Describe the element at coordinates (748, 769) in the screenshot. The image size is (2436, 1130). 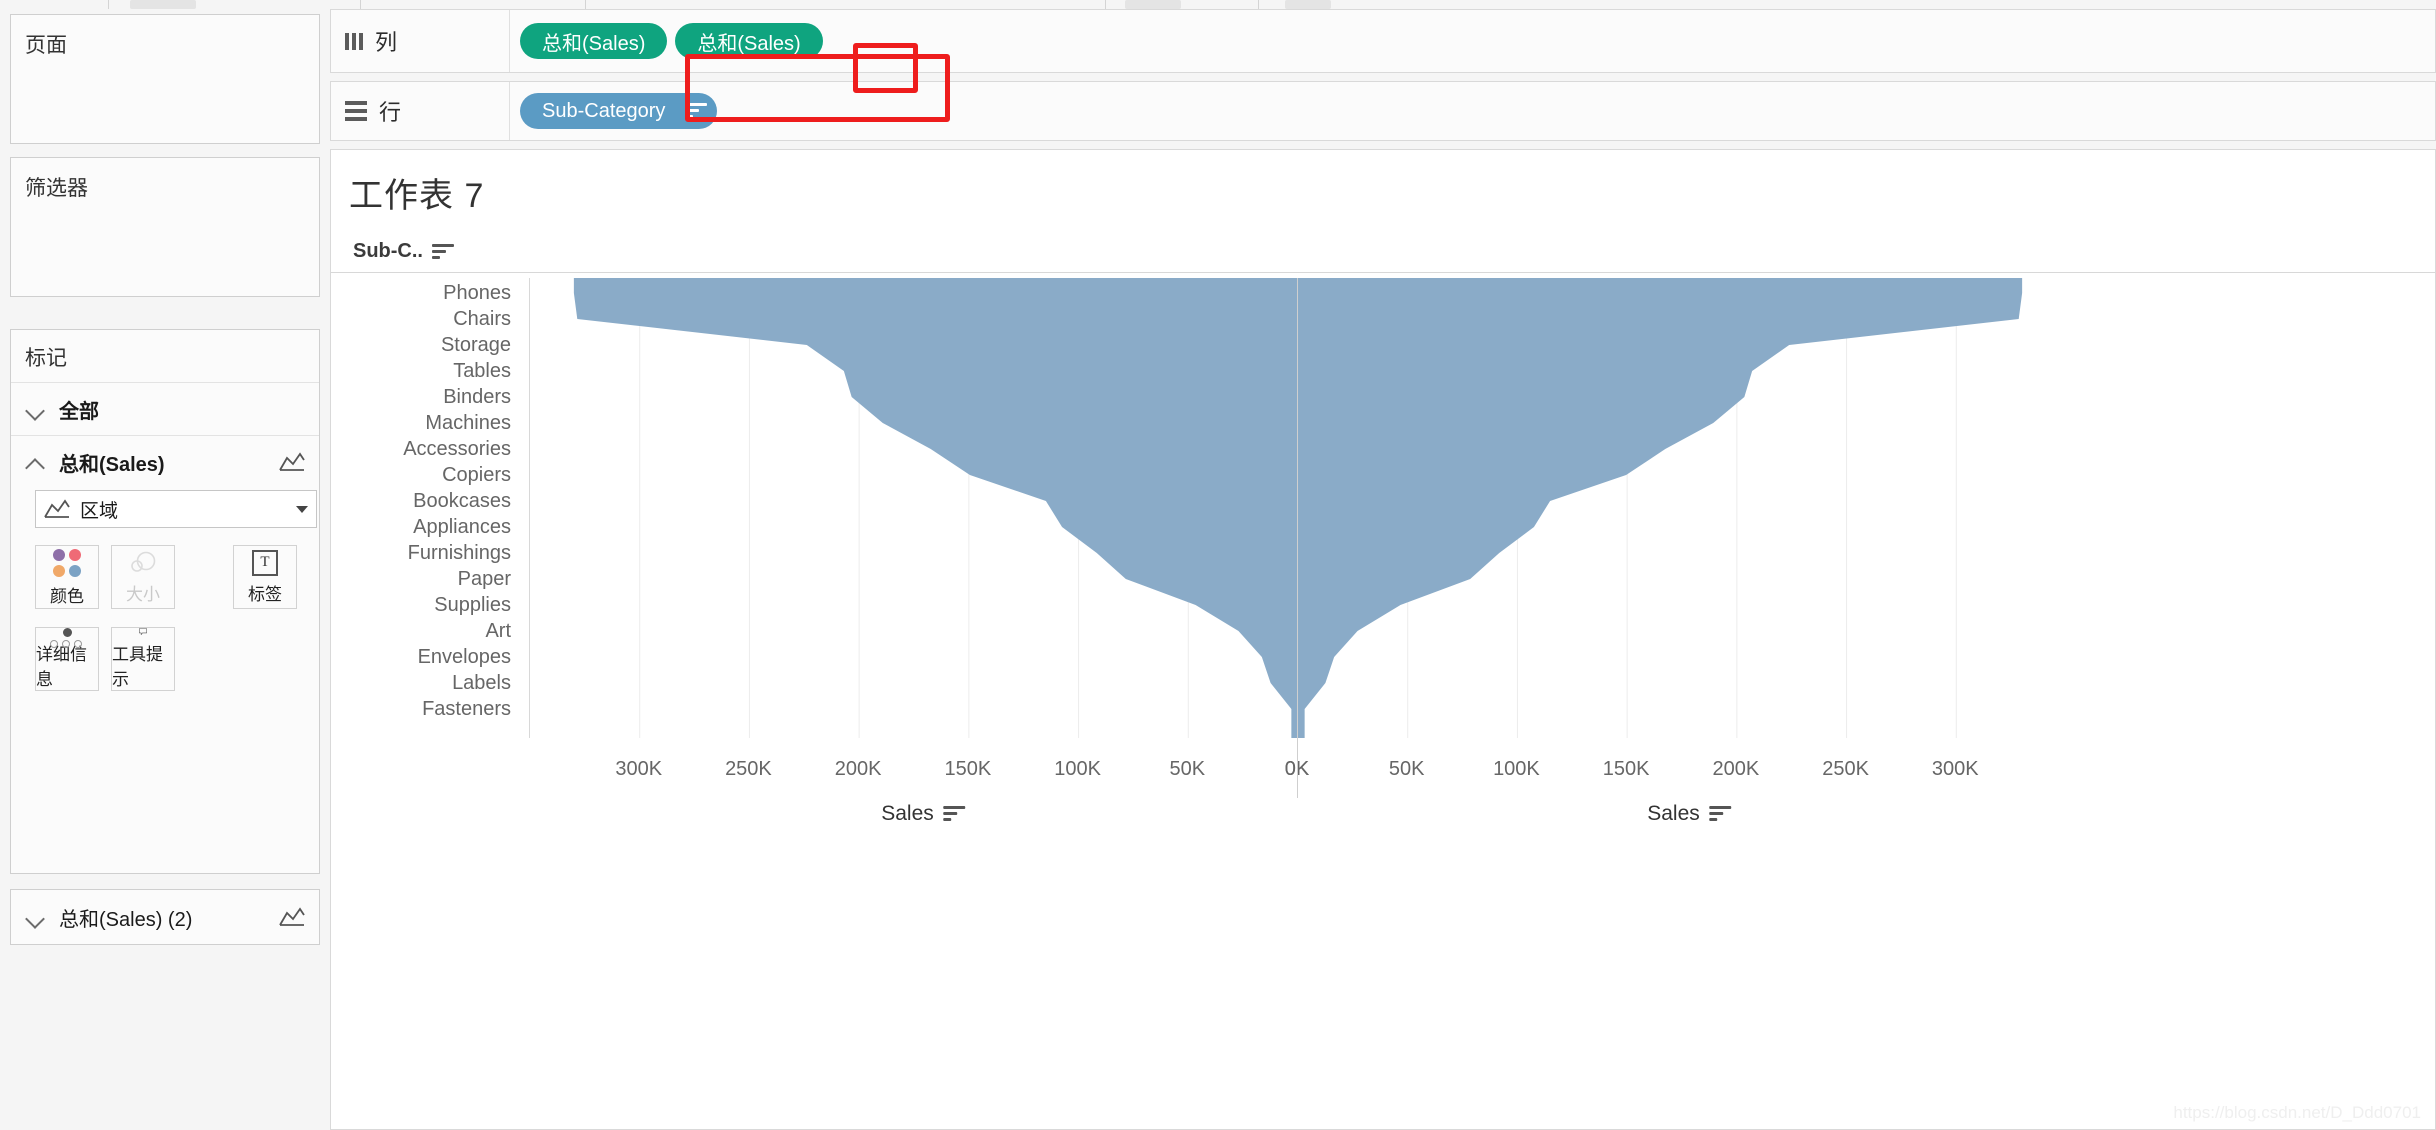
I see `x-axis-tick-left: 250K` at that location.